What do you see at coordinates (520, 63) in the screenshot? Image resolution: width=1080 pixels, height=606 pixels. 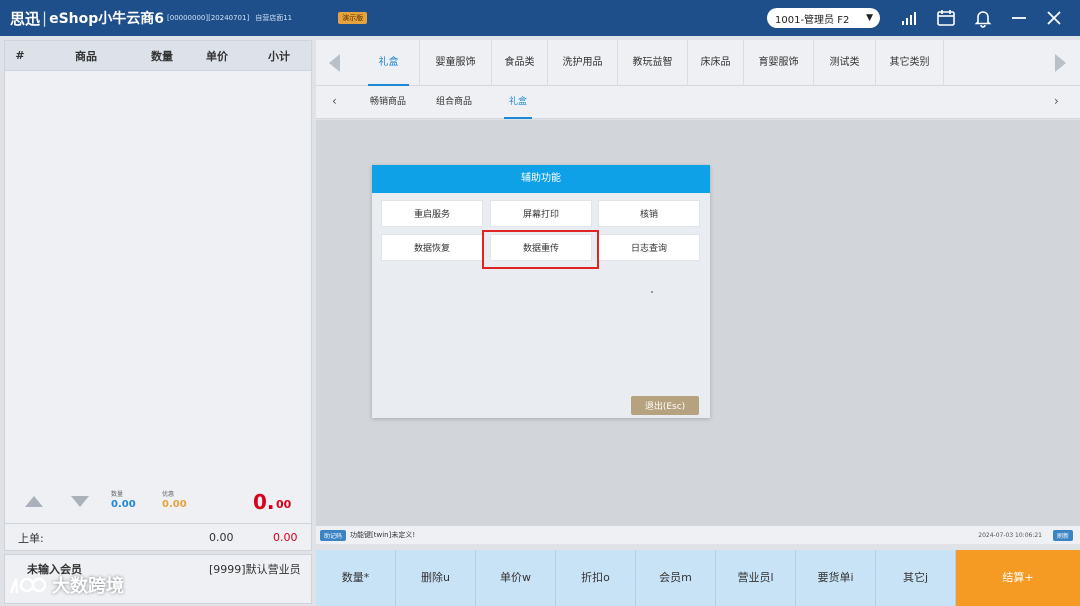 I see `category-tab-food: 食品类` at bounding box center [520, 63].